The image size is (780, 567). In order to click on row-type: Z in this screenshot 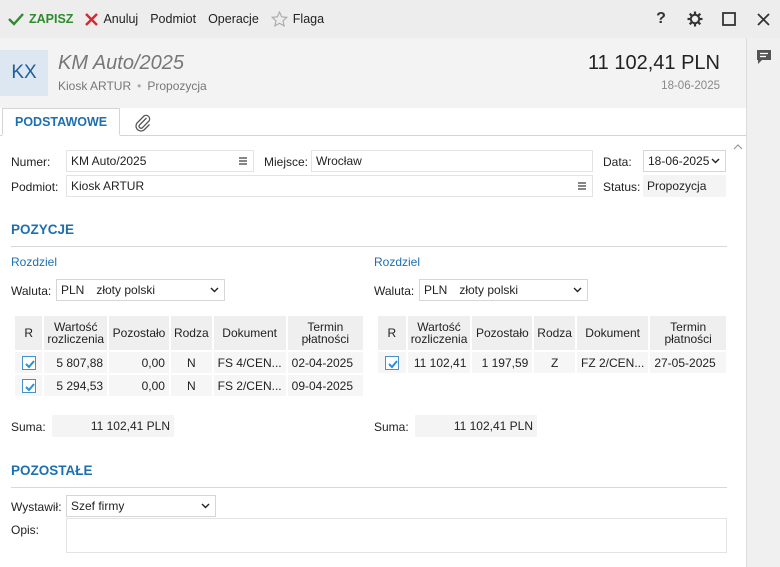, I will do `click(554, 362)`.